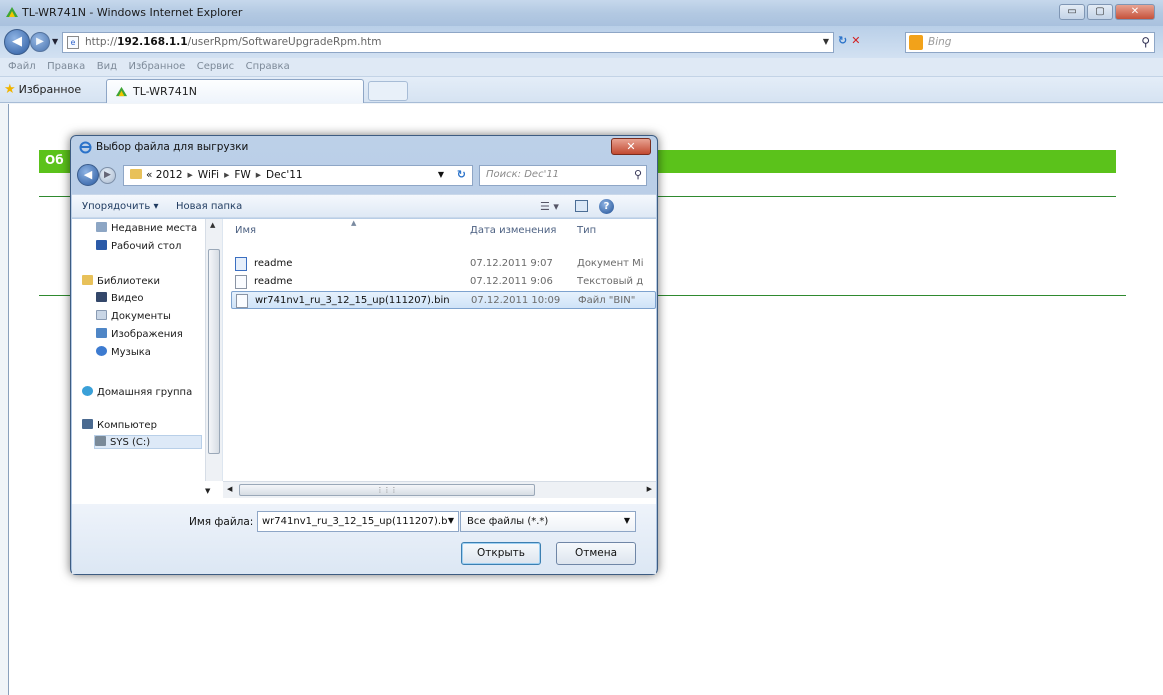 The image size is (1163, 695). Describe the element at coordinates (1100, 12) in the screenshot. I see `maximize-button: ▢` at that location.